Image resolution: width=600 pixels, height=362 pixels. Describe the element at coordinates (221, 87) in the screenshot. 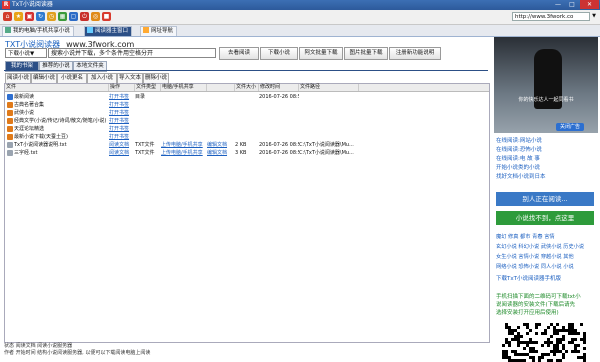

I see `column-header` at that location.